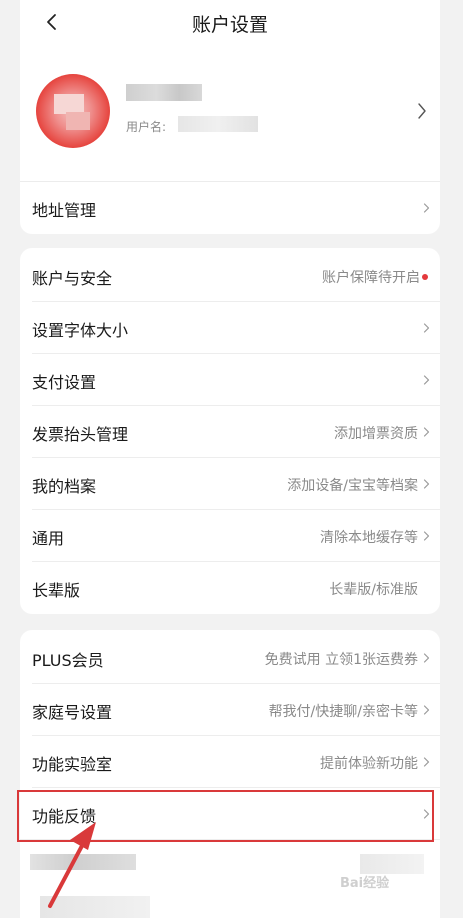  Describe the element at coordinates (376, 434) in the screenshot. I see `row-value: 添加增票资质` at that location.